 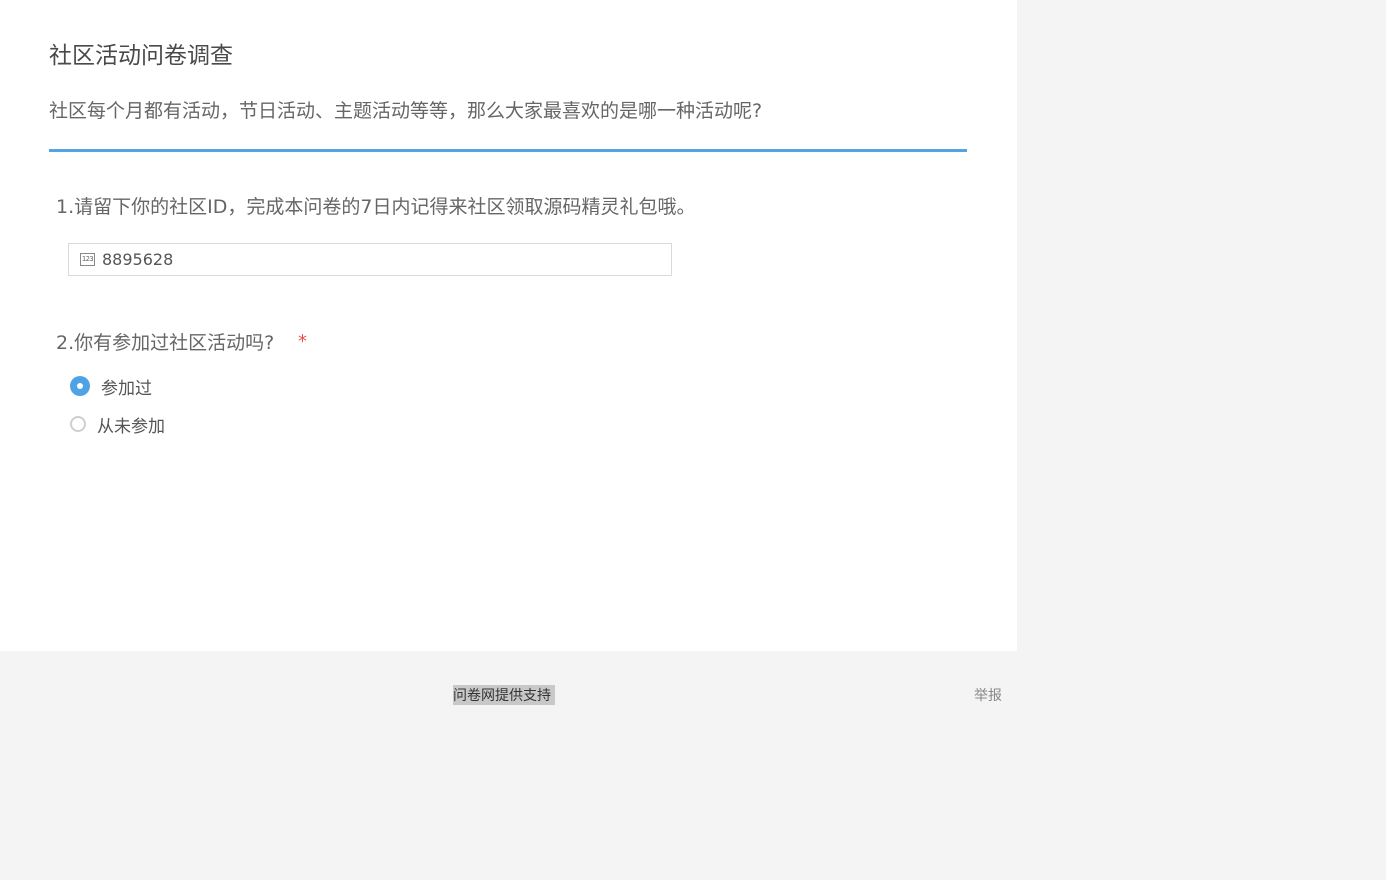 I want to click on option-never-attended: 从未参加, so click(x=117, y=424).